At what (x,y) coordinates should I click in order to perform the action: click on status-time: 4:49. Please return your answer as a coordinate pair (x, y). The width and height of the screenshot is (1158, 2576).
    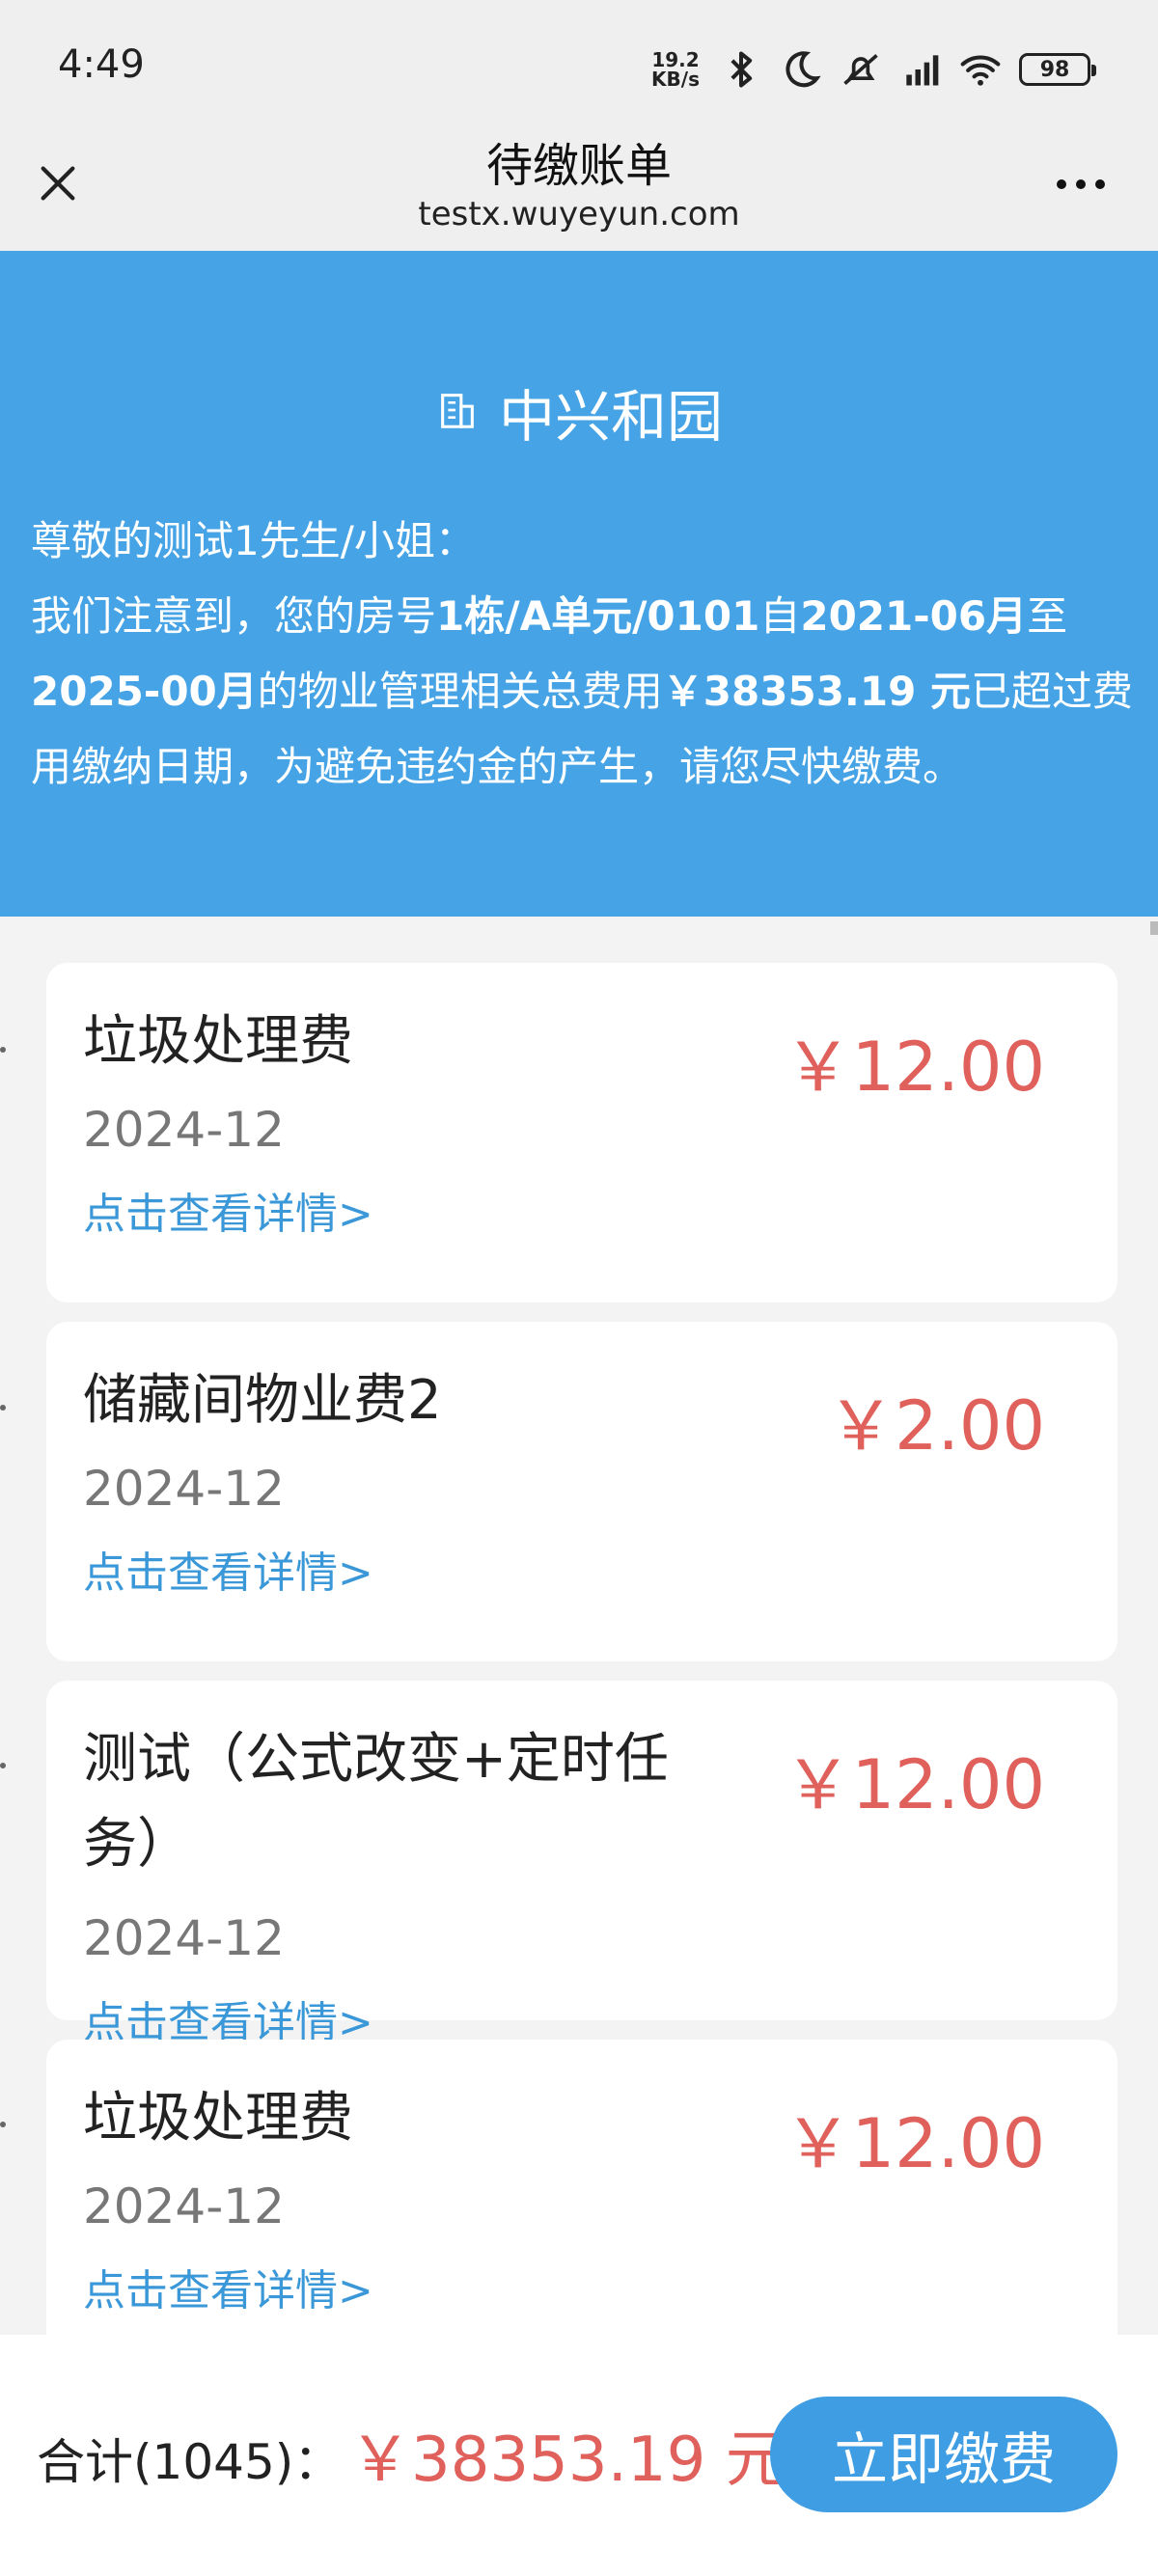
    Looking at the image, I should click on (101, 64).